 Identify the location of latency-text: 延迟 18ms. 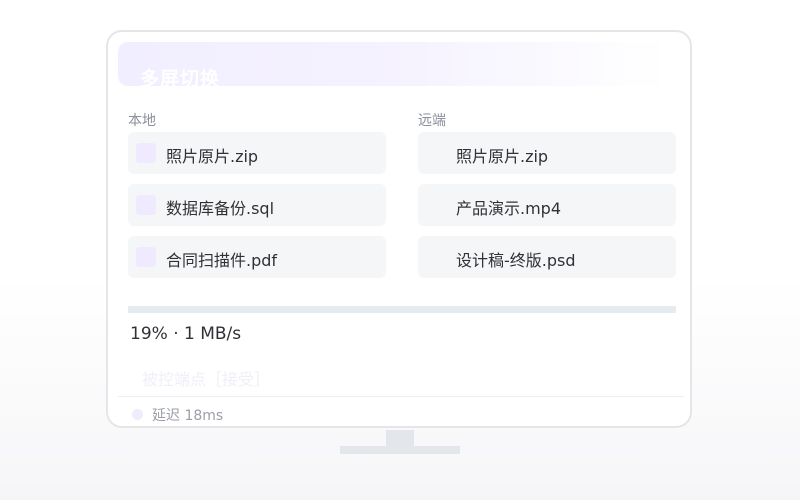
(188, 416).